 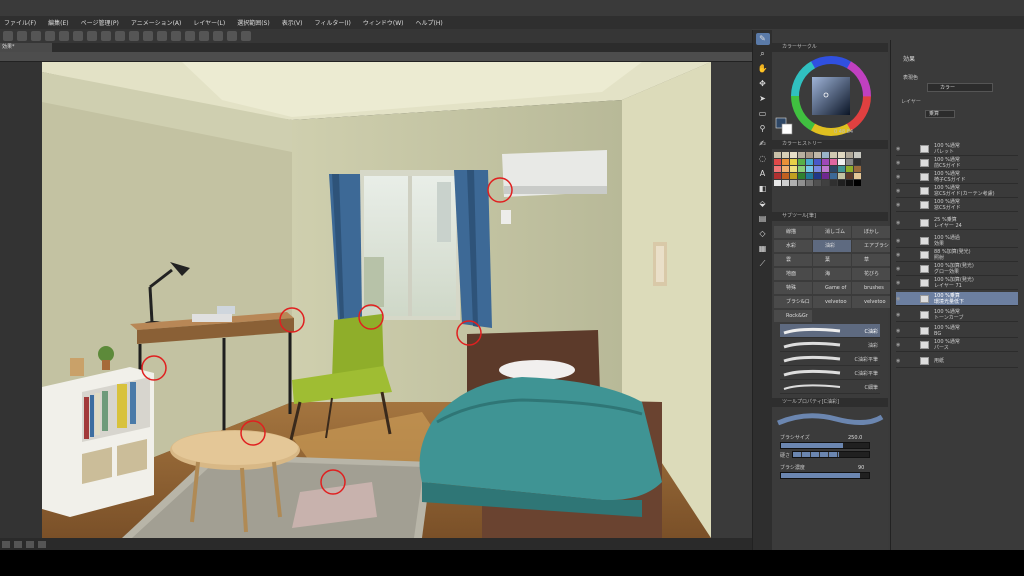 I want to click on hardness-slider, so click(x=831, y=454).